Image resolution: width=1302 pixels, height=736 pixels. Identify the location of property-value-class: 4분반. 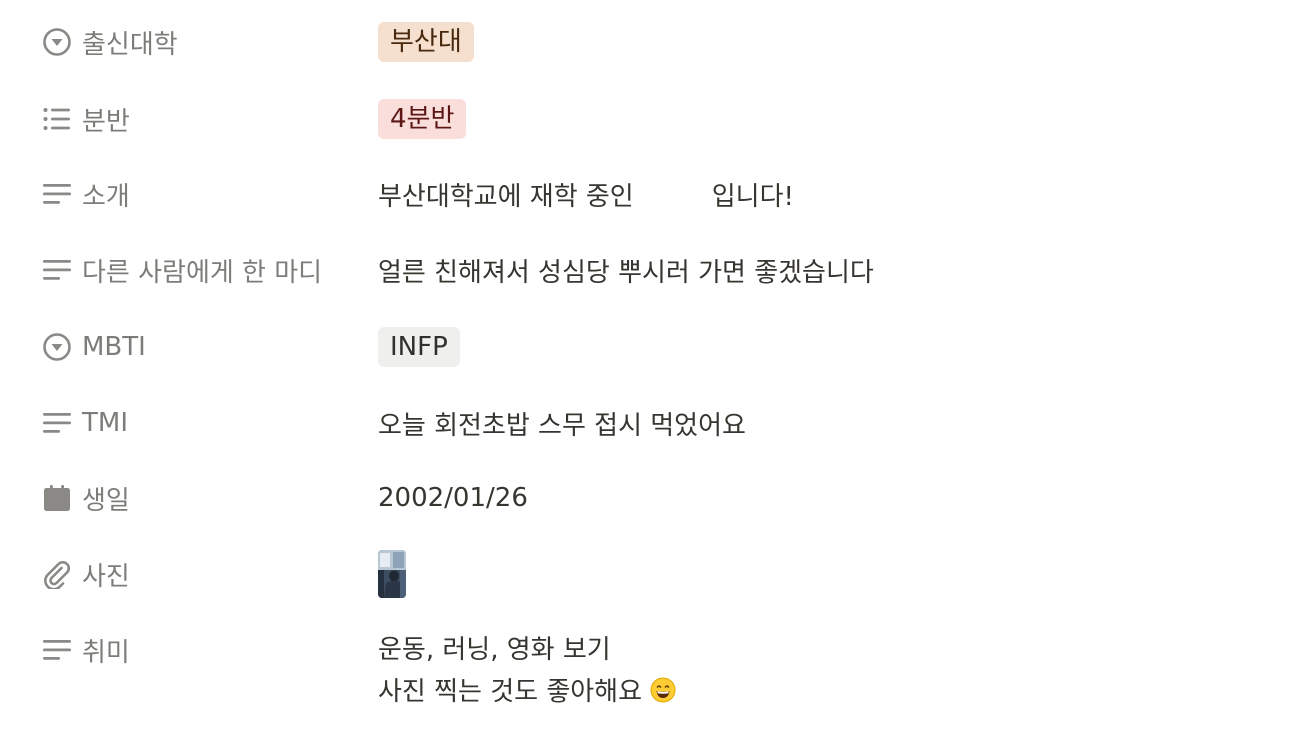
(422, 119).